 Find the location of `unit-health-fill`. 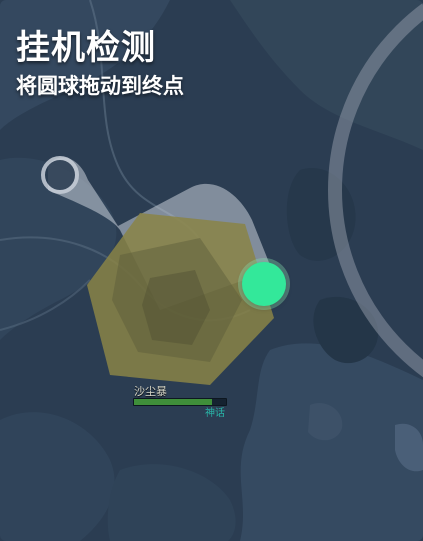

unit-health-fill is located at coordinates (173, 402).